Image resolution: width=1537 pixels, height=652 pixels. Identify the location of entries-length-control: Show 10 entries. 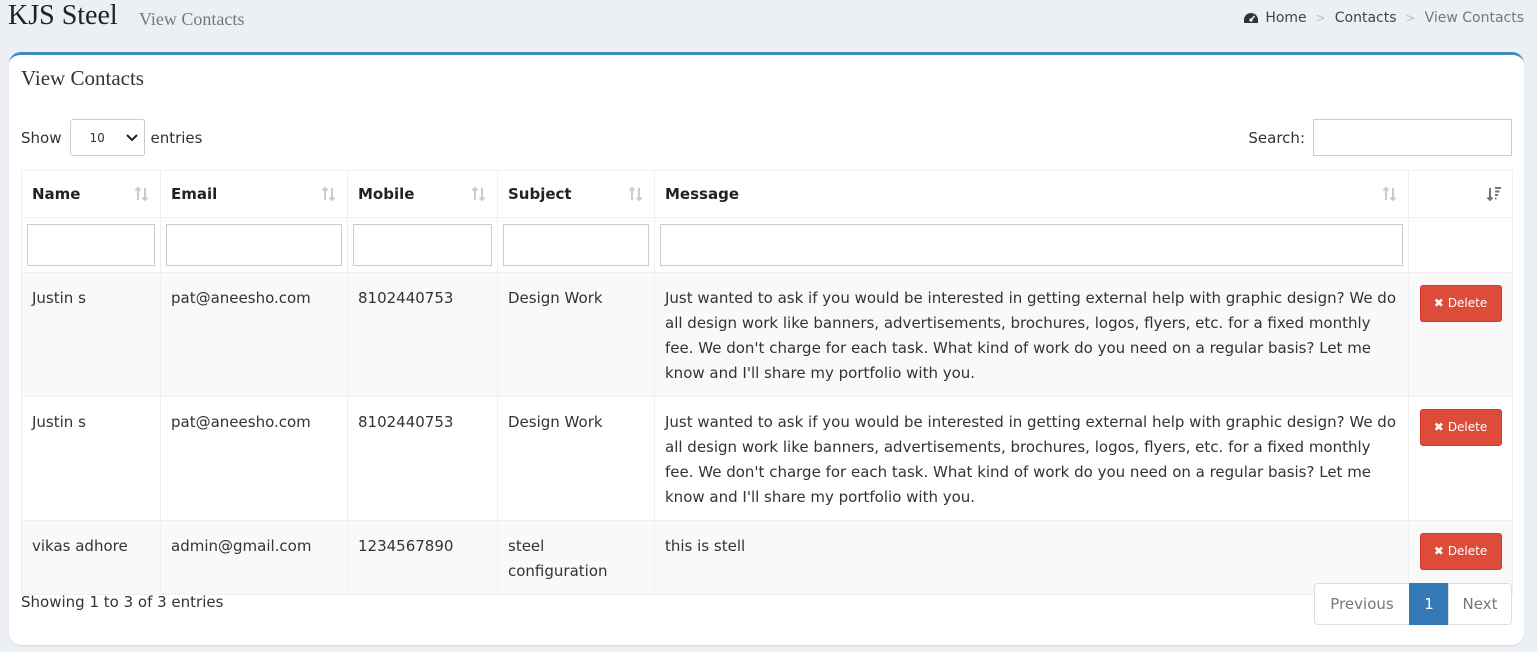
(111, 137).